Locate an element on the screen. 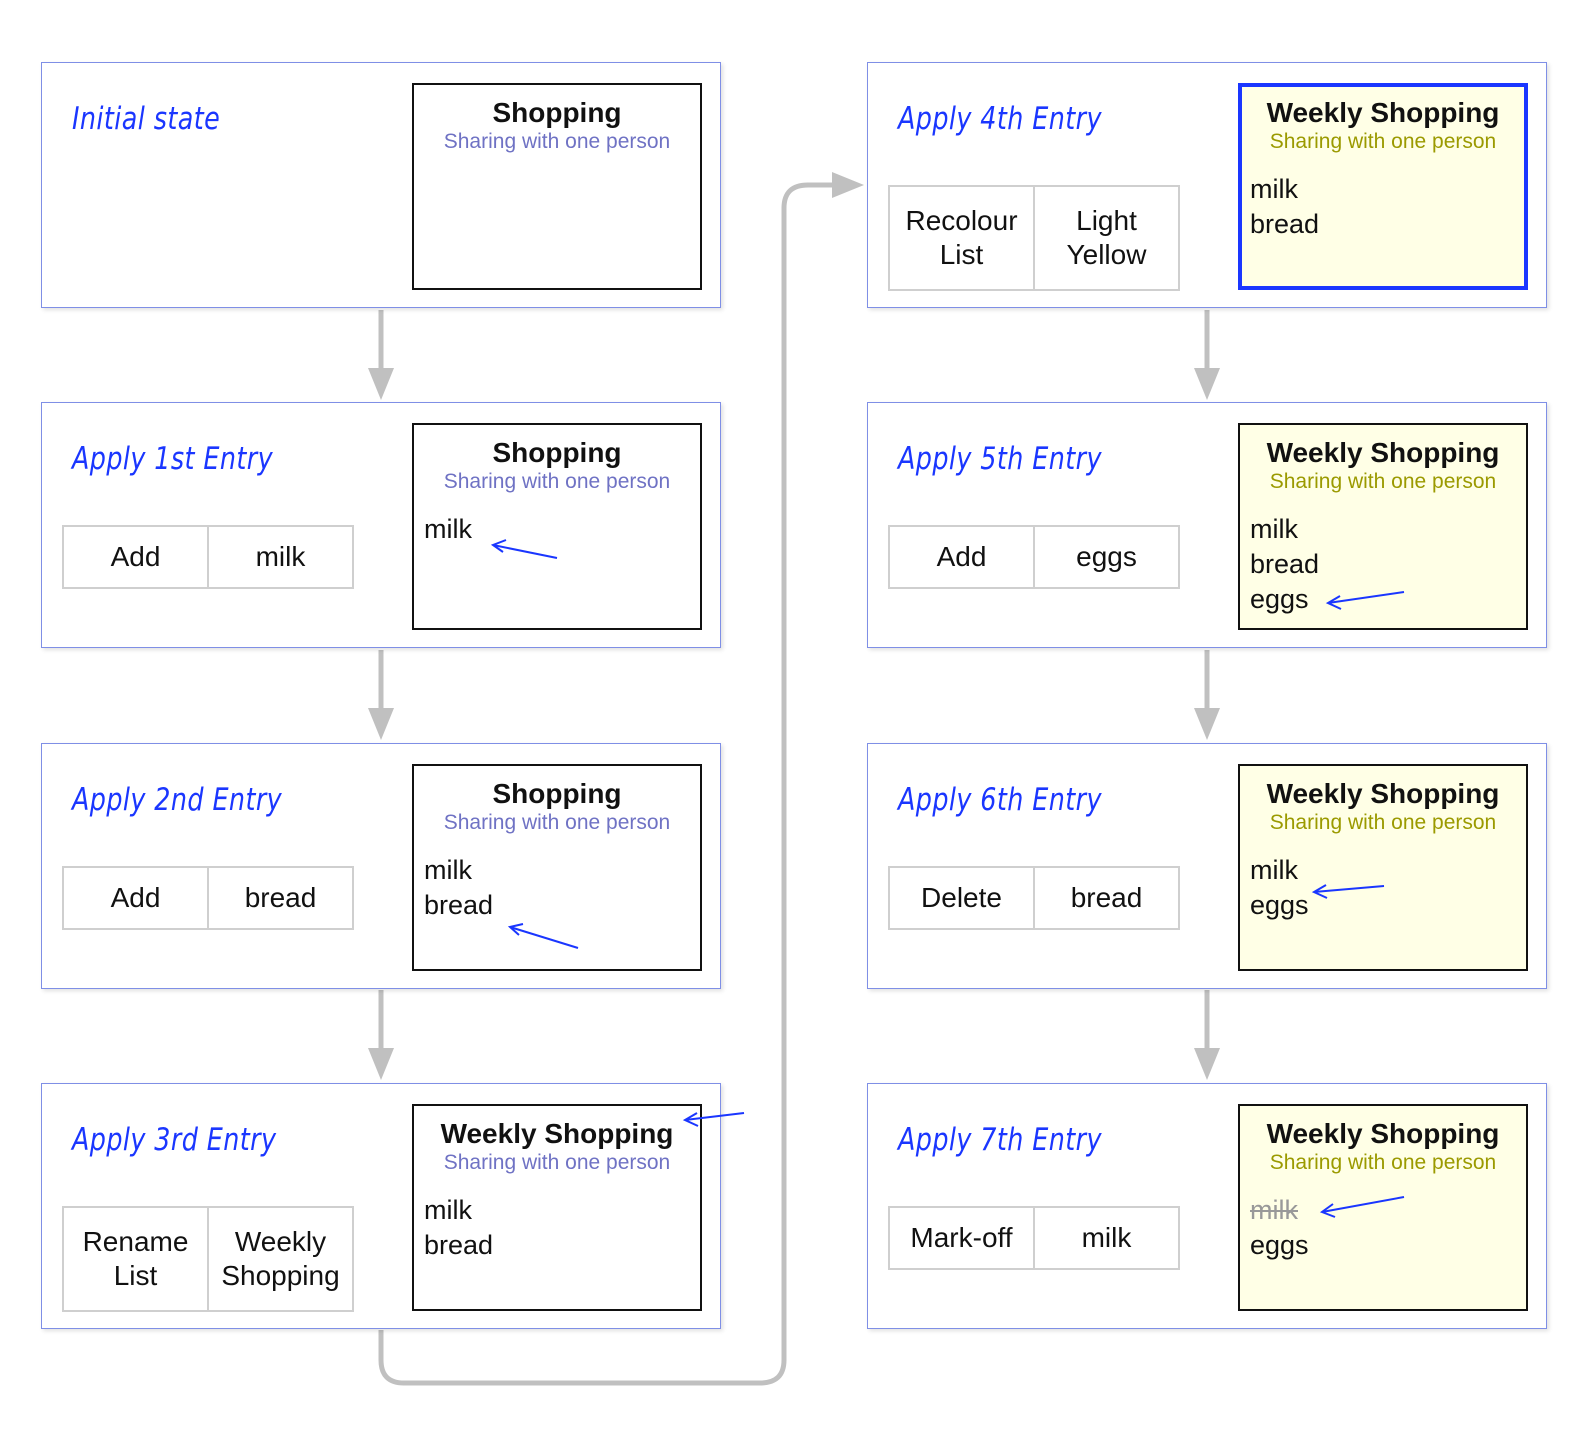 The image size is (1583, 1437). entry-value: eggs is located at coordinates (1105, 557).